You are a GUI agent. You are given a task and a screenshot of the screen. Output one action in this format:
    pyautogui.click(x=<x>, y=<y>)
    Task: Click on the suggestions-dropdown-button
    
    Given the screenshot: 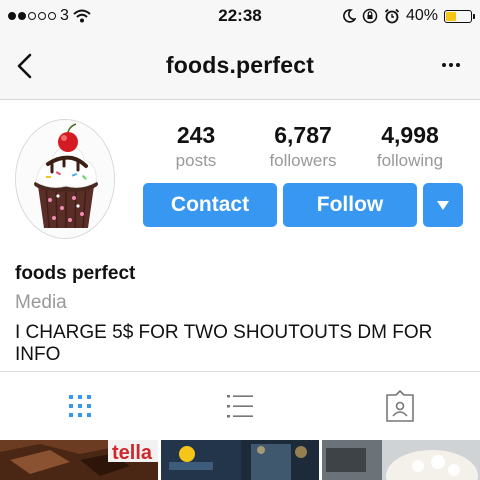 What is the action you would take?
    pyautogui.click(x=443, y=205)
    